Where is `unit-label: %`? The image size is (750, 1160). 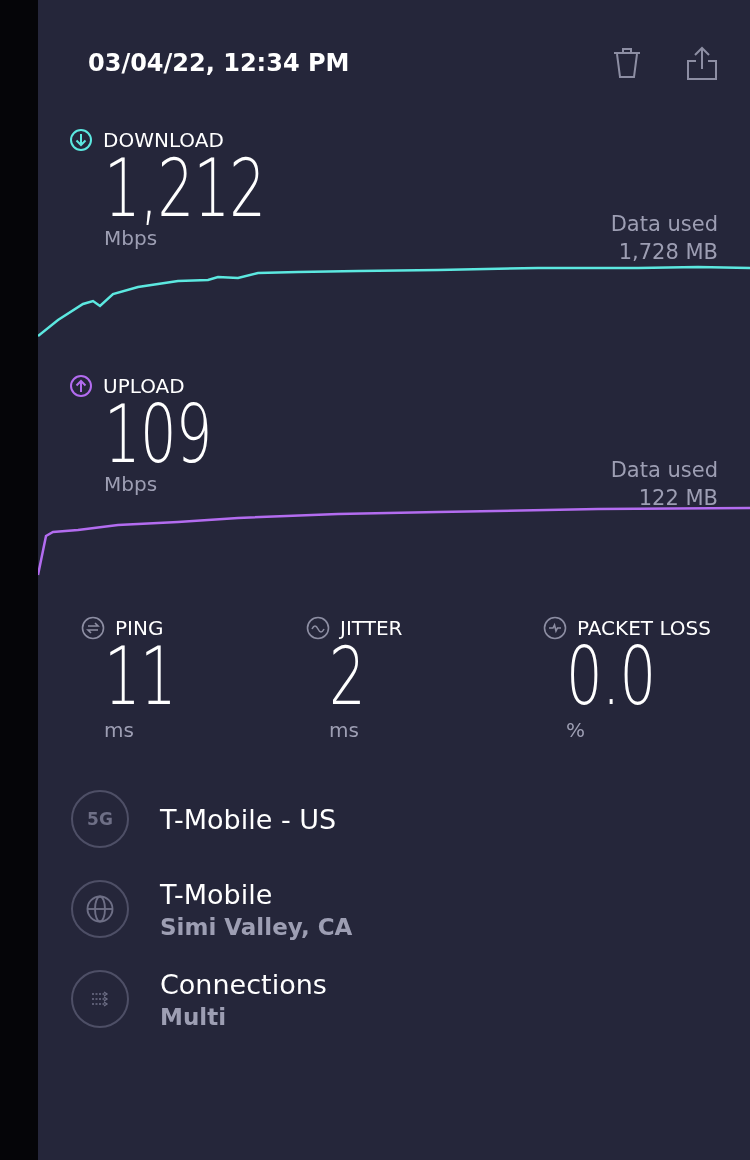
unit-label: % is located at coordinates (575, 730).